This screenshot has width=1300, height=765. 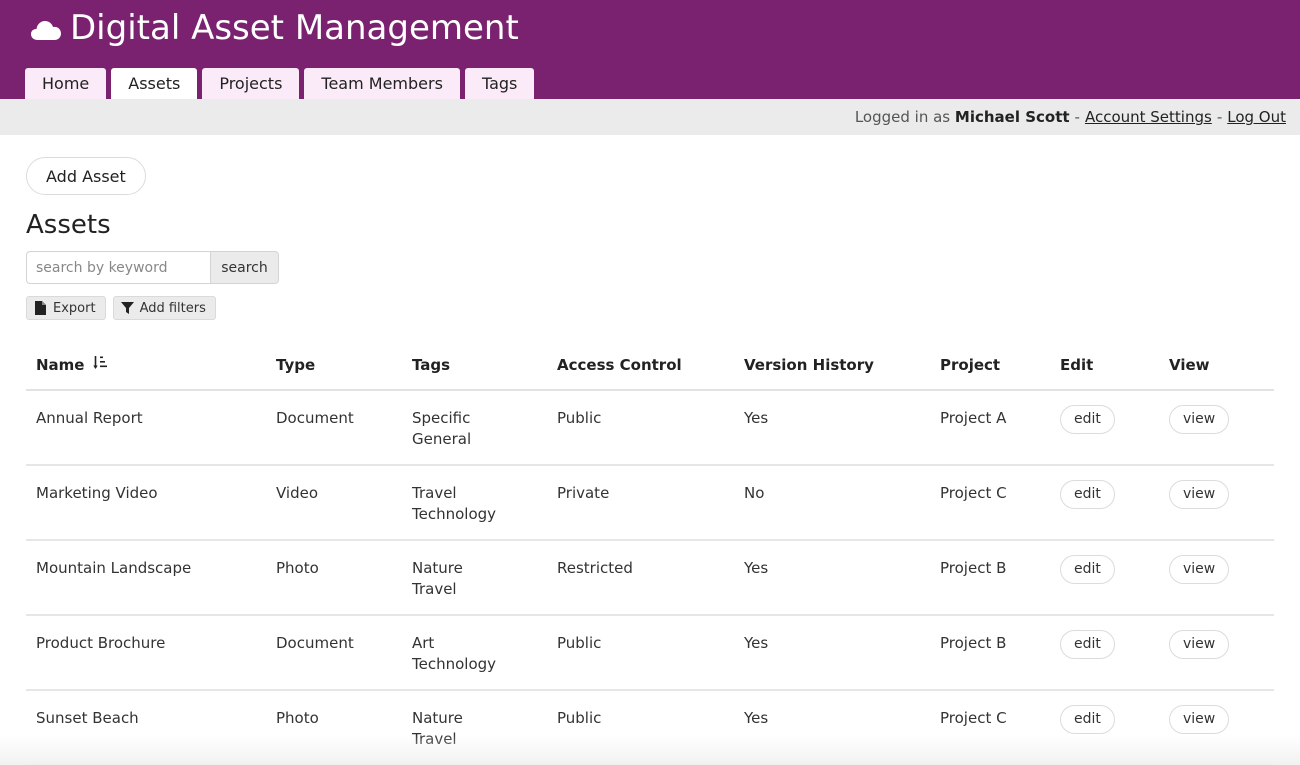 I want to click on column-header-name: Name, so click(x=146, y=365).